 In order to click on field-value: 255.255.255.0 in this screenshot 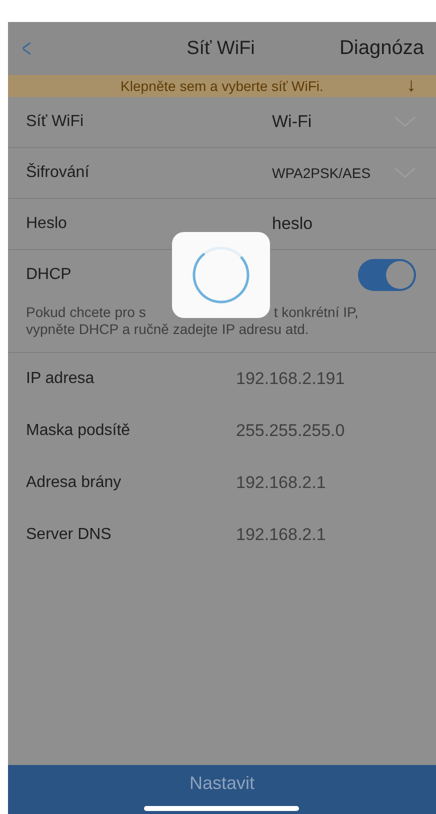, I will do `click(290, 431)`.